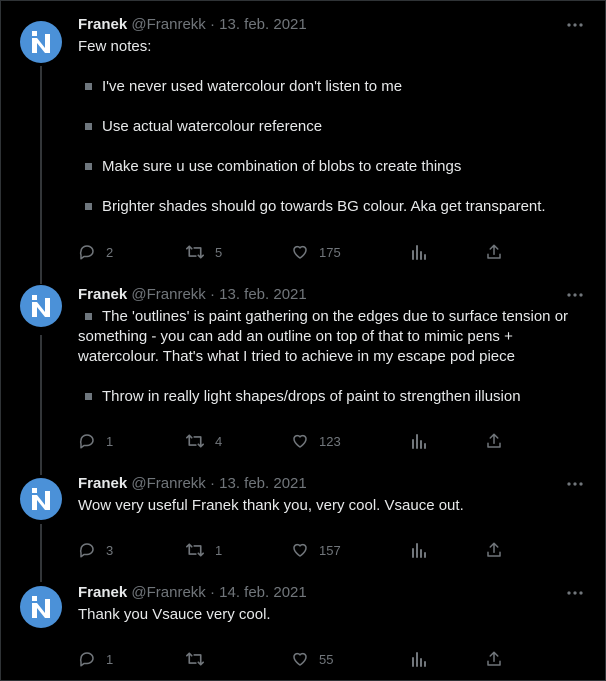  Describe the element at coordinates (316, 441) in the screenshot. I see `like-button: 123` at that location.